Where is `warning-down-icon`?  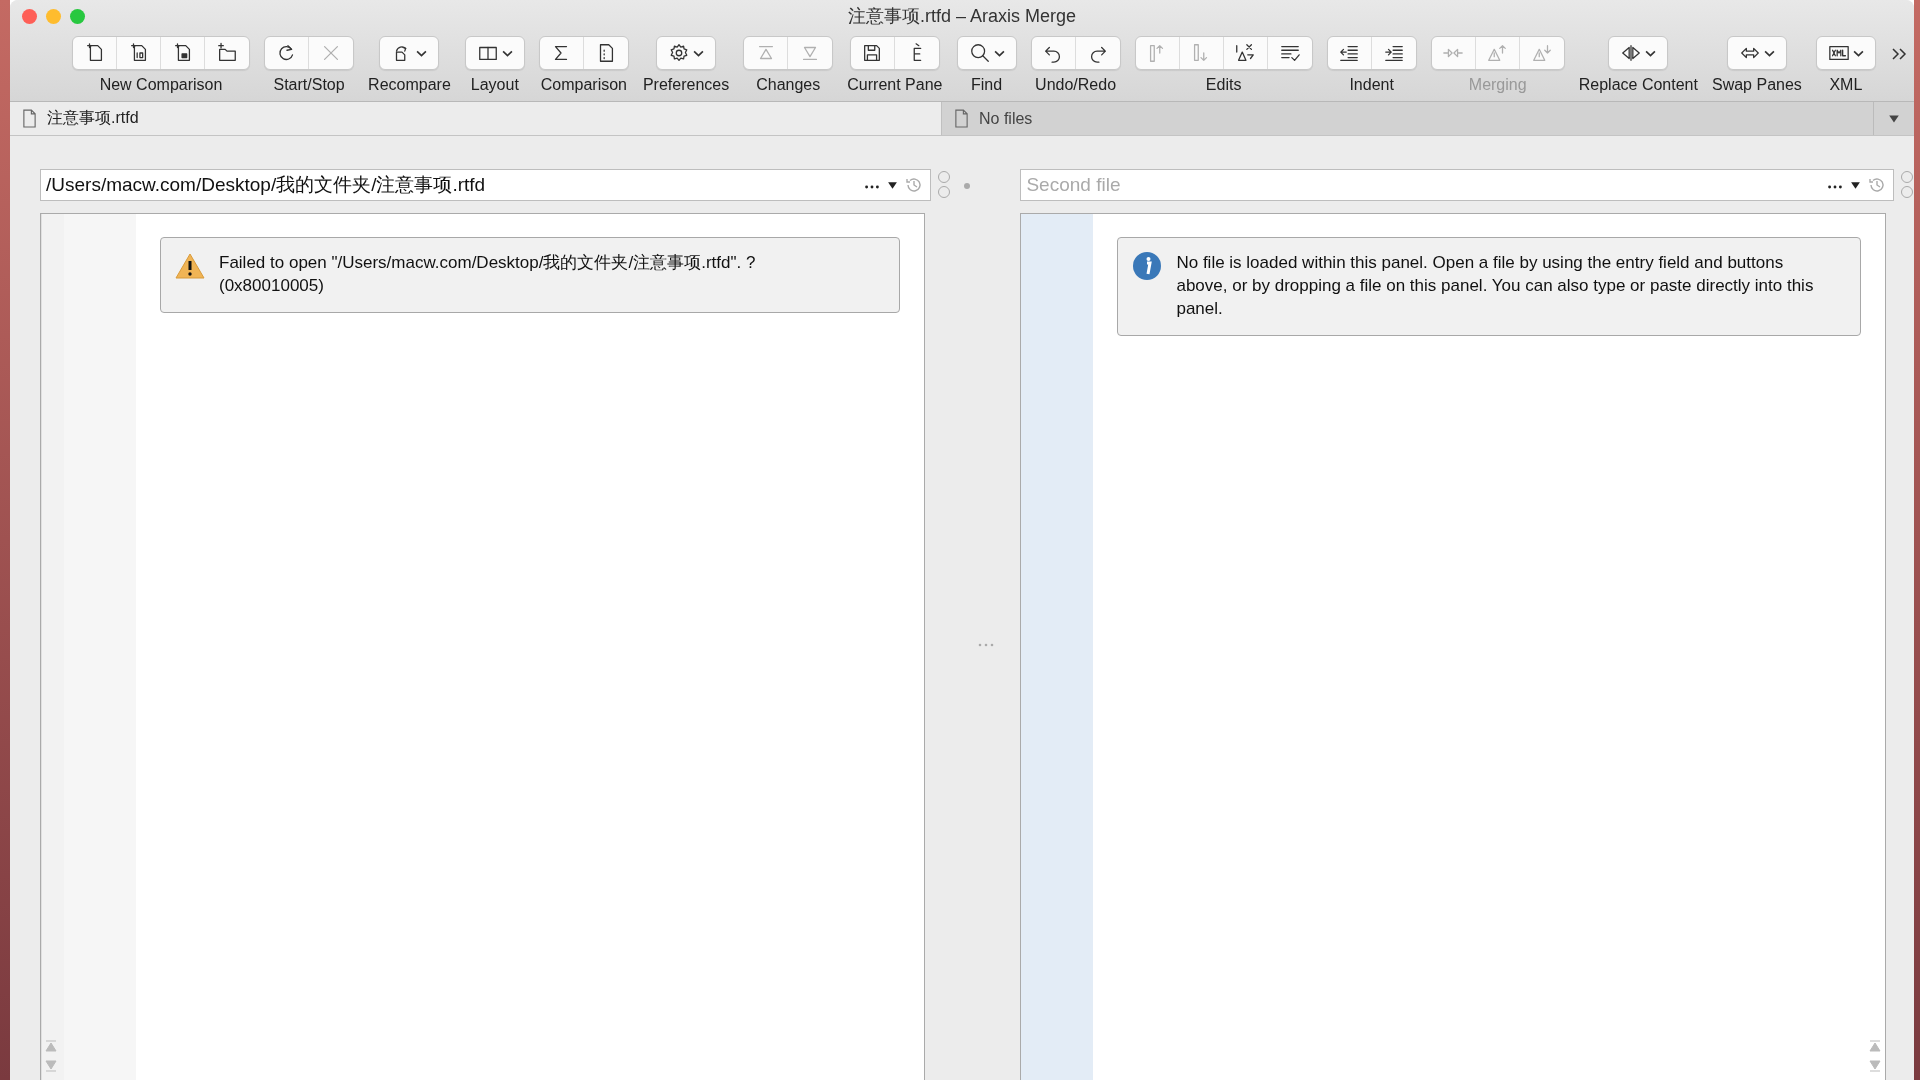 warning-down-icon is located at coordinates (1541, 53).